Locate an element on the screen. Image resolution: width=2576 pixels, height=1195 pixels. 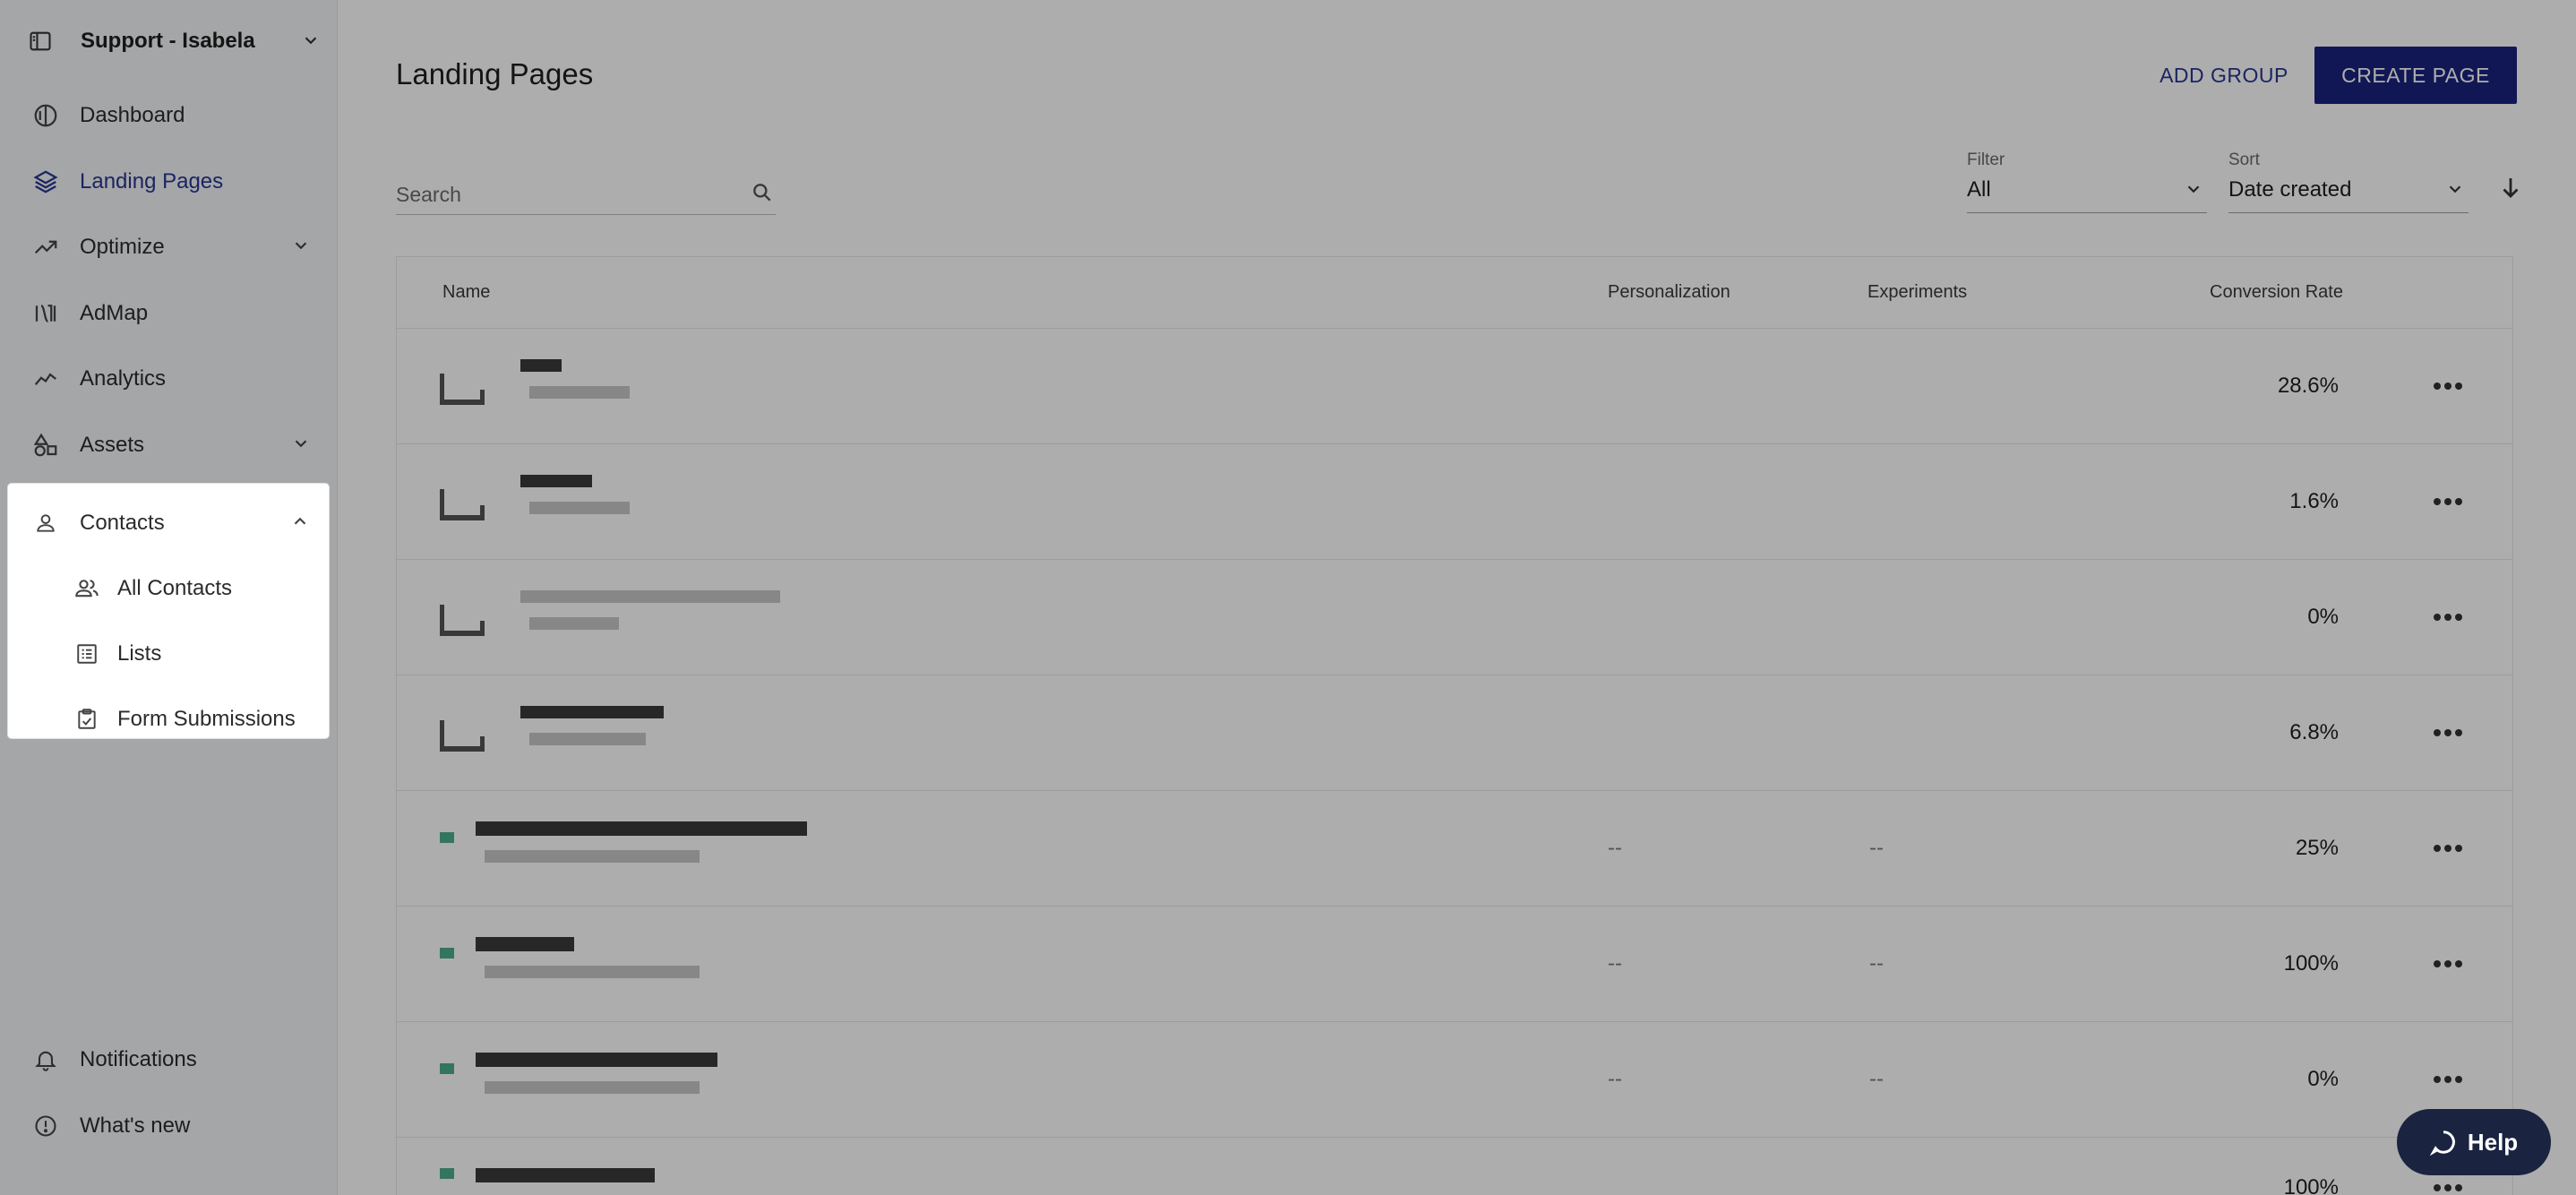
sidebar-item-label: Contacts is located at coordinates (122, 523).